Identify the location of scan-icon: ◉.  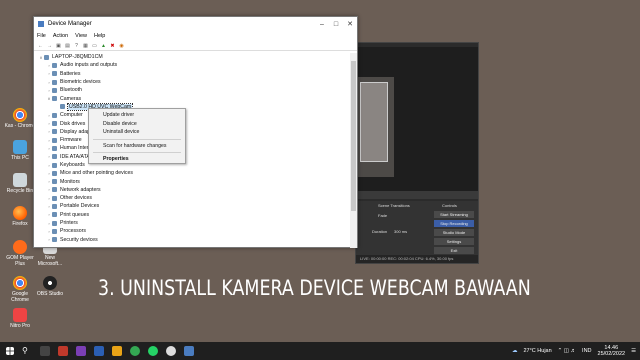
(121, 46).